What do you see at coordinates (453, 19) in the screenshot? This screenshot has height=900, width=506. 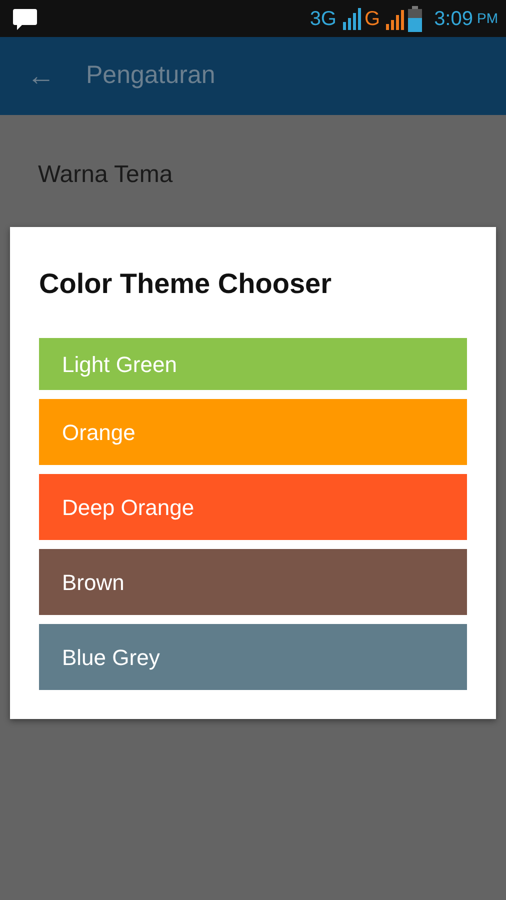 I see `clock-time: 3:09` at bounding box center [453, 19].